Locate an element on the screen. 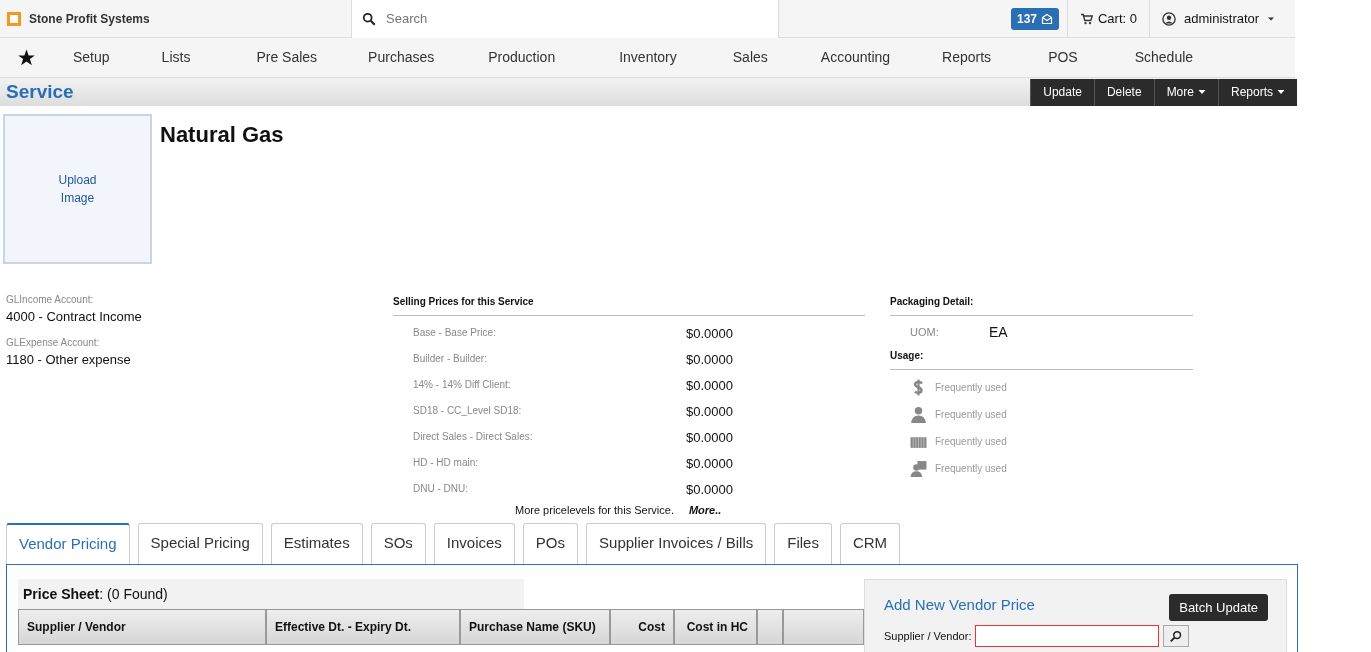 The height and width of the screenshot is (652, 1371). tab: Special Pricing is located at coordinates (200, 543).